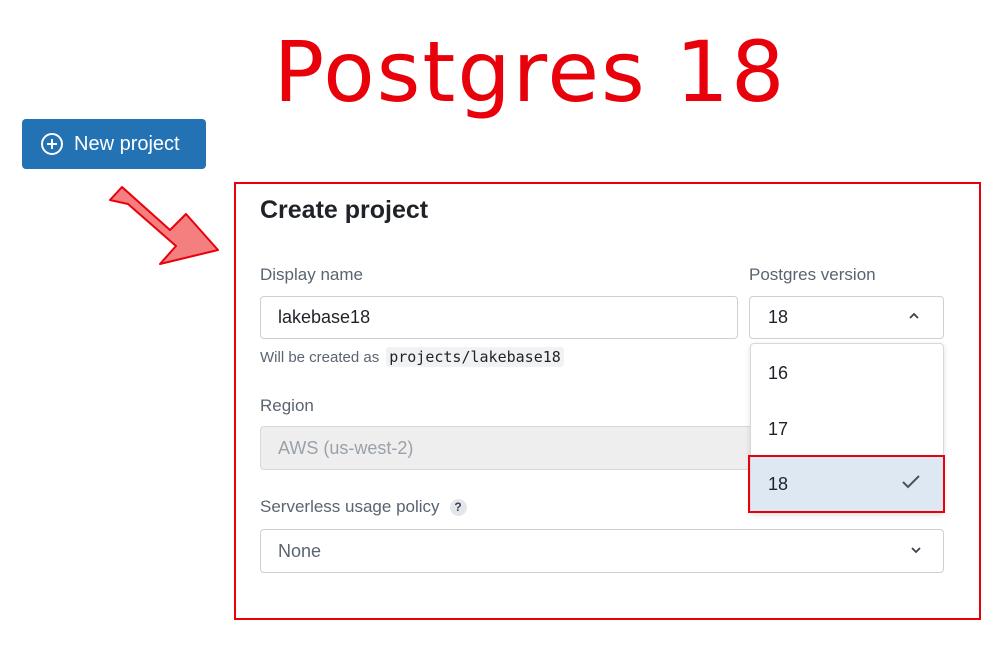  I want to click on region-label: Region, so click(287, 405).